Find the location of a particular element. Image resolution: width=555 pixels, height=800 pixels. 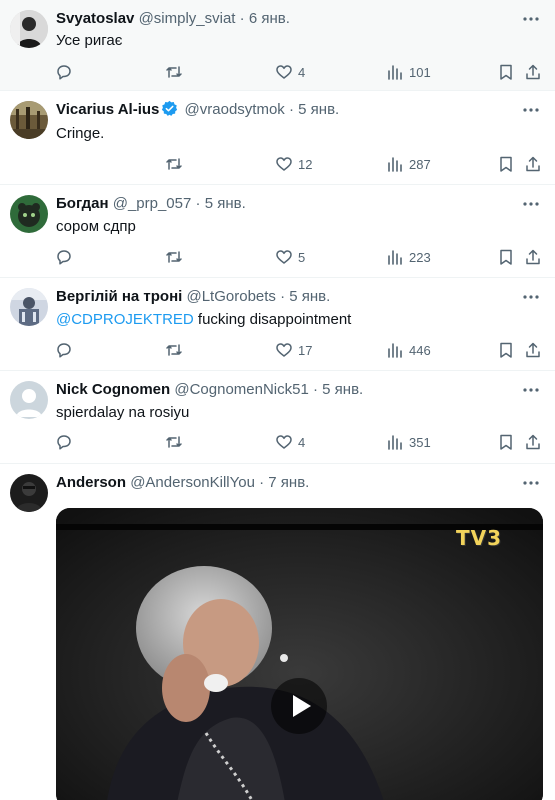

display-name: Богдан is located at coordinates (82, 203).